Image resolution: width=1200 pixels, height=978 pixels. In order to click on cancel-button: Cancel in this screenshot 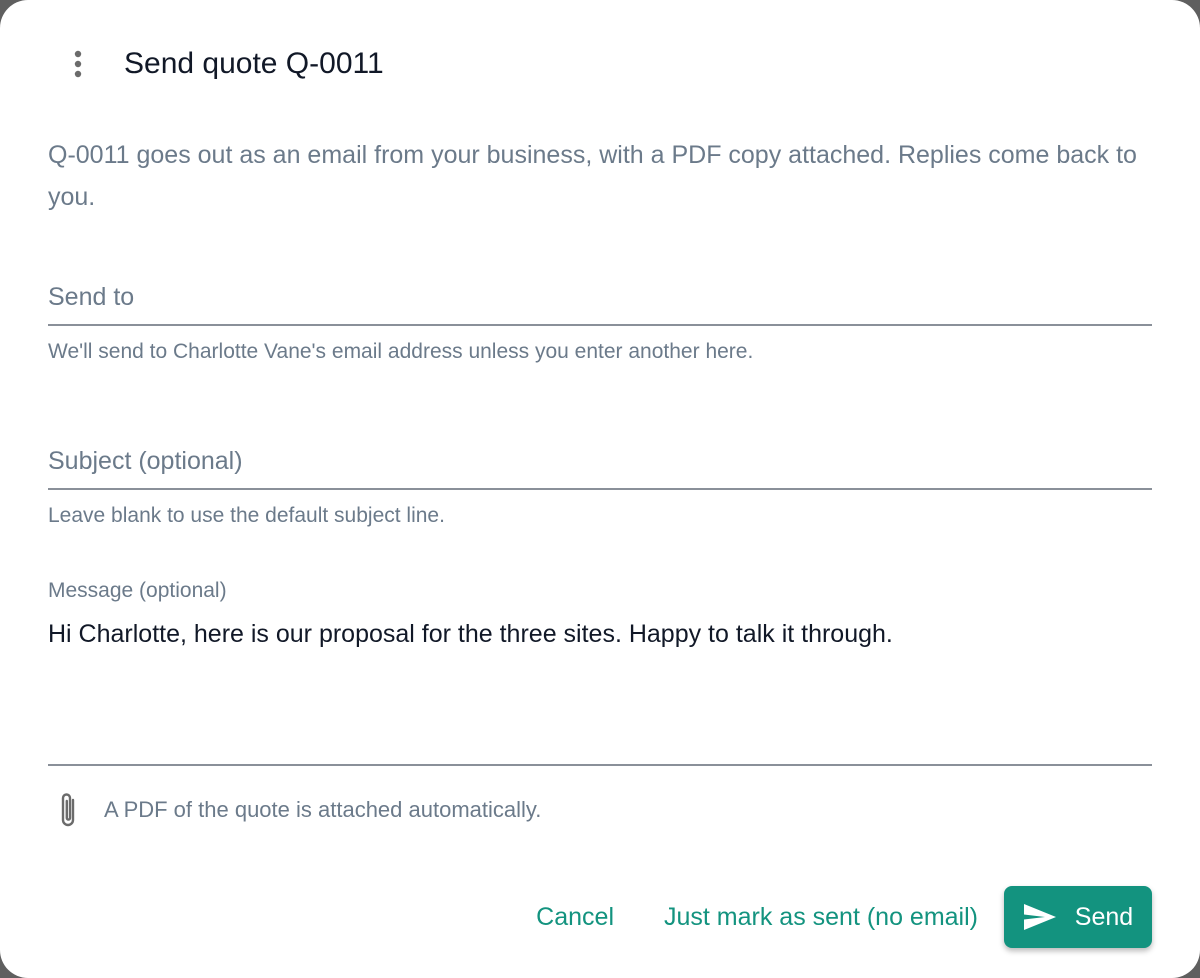, I will do `click(575, 917)`.